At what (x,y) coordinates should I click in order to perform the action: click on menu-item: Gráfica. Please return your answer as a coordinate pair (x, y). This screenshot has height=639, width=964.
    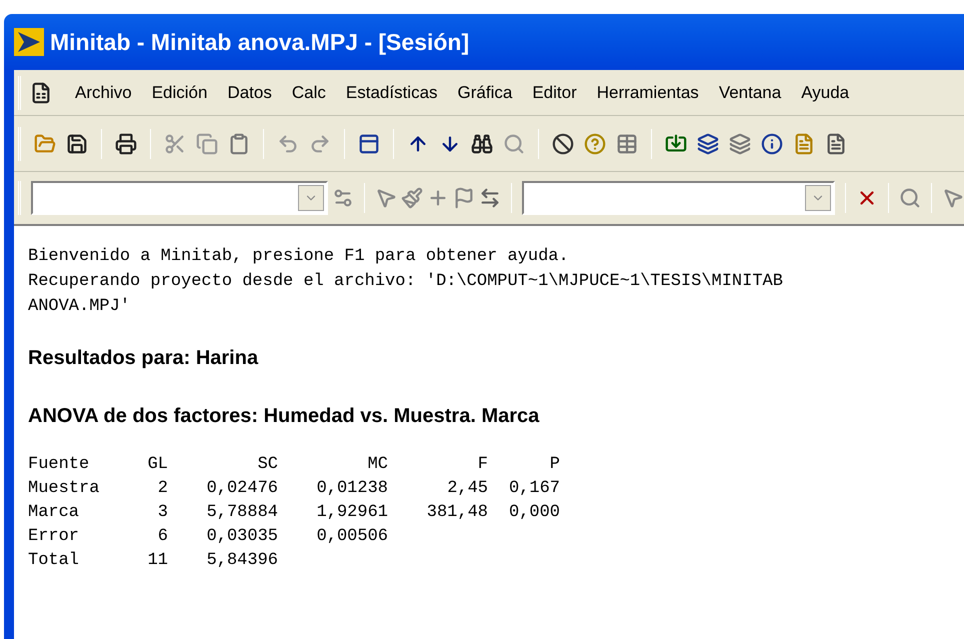
    Looking at the image, I should click on (485, 93).